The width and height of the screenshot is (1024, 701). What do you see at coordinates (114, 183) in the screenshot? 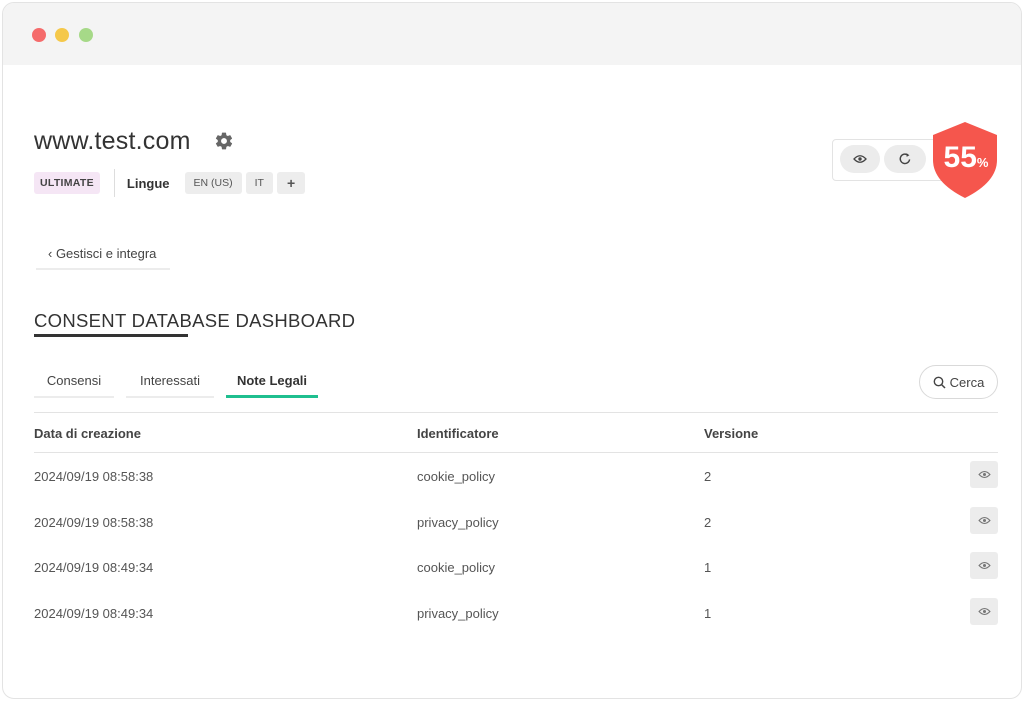
I see `meta-divider` at bounding box center [114, 183].